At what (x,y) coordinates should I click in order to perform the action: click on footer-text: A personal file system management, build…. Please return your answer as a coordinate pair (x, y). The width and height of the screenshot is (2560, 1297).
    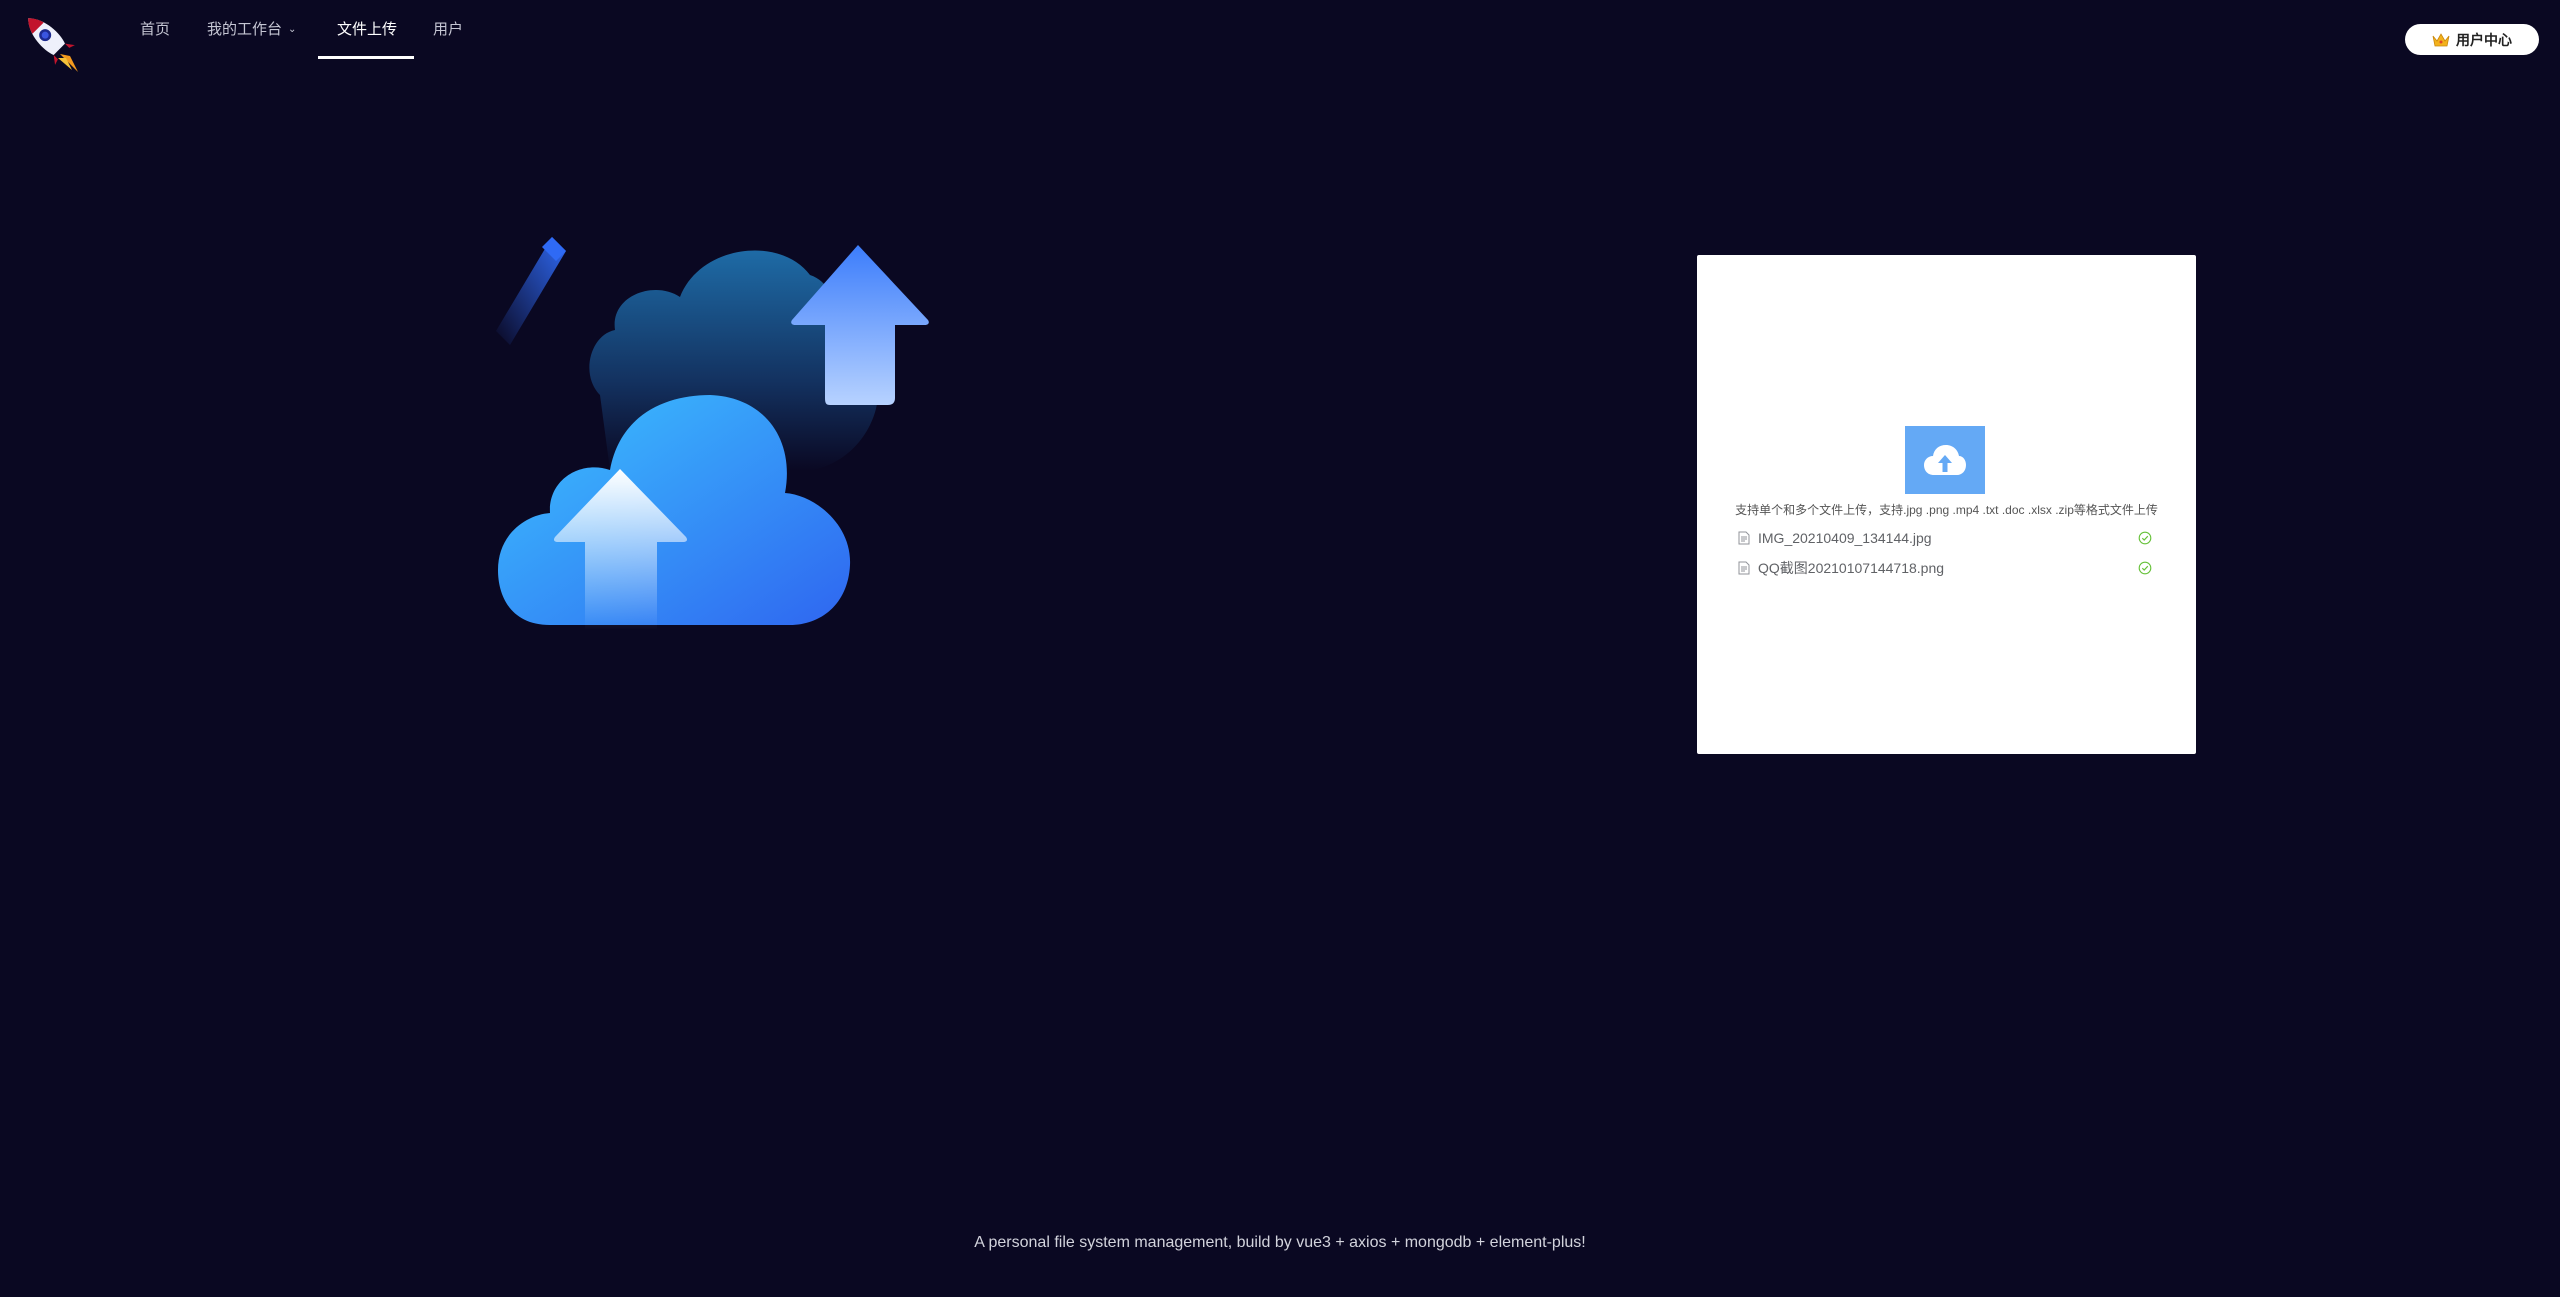
    Looking at the image, I should click on (1280, 1242).